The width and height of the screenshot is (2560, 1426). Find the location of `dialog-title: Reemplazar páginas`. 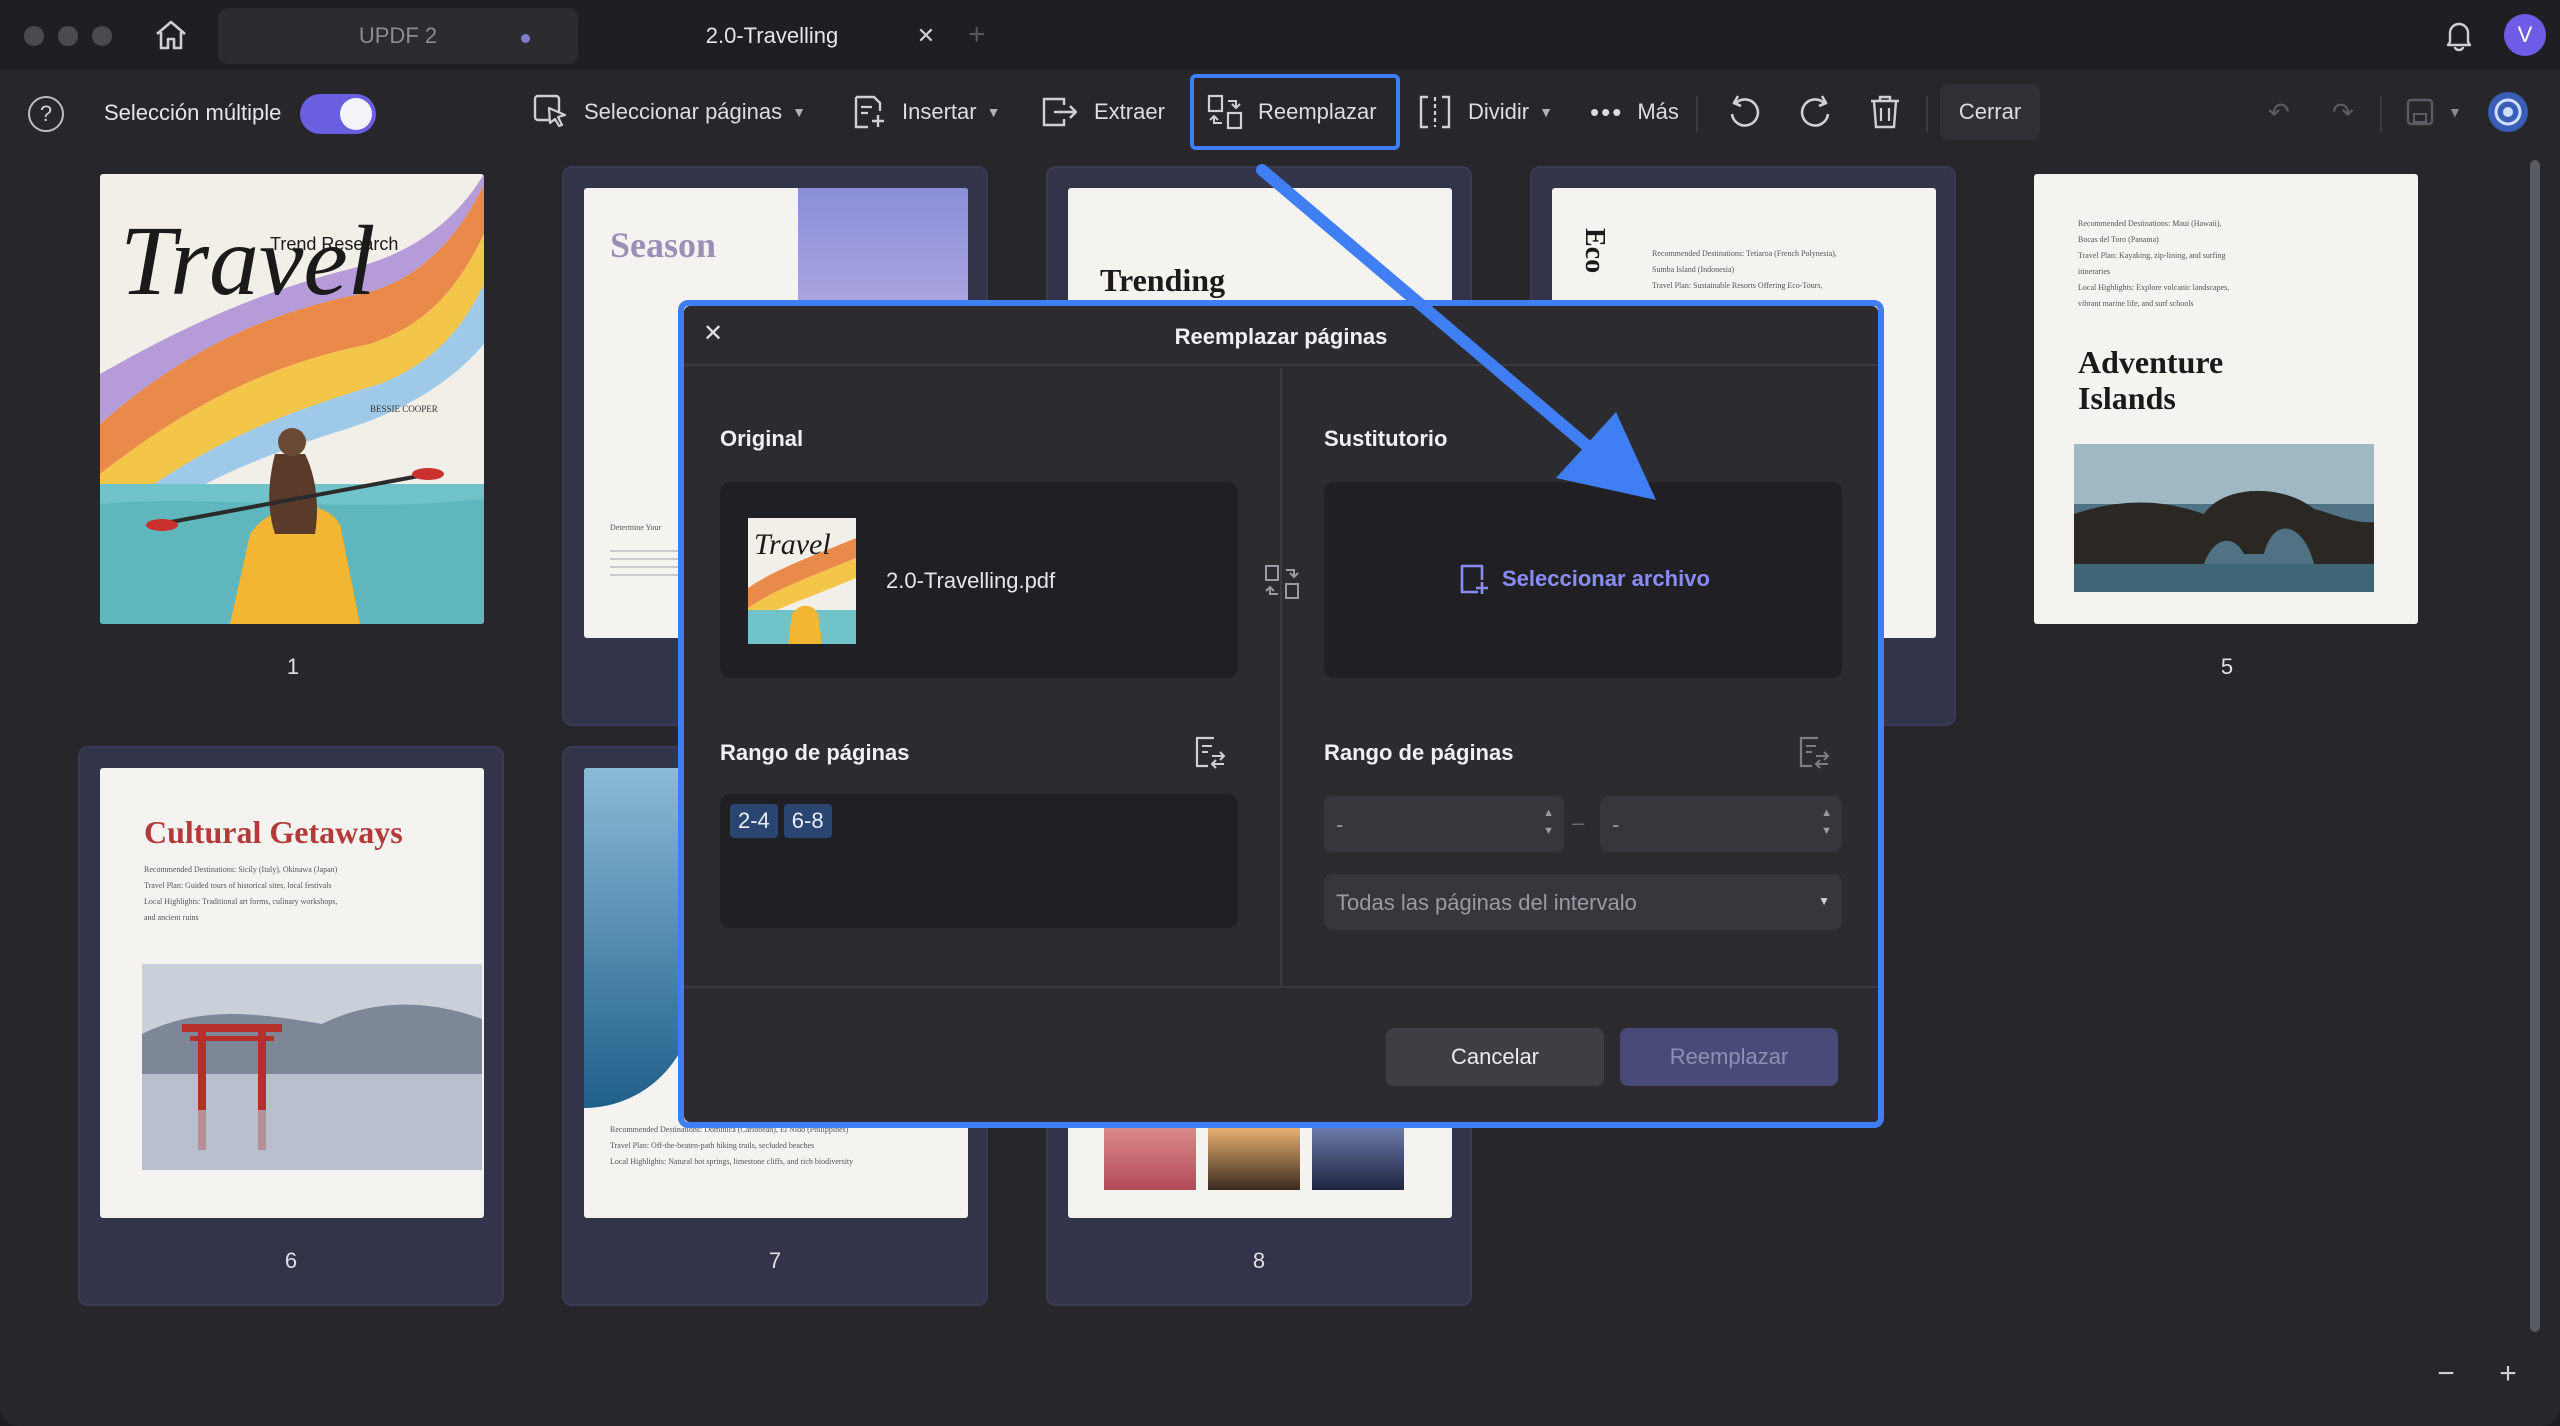

dialog-title: Reemplazar páginas is located at coordinates (1281, 336).